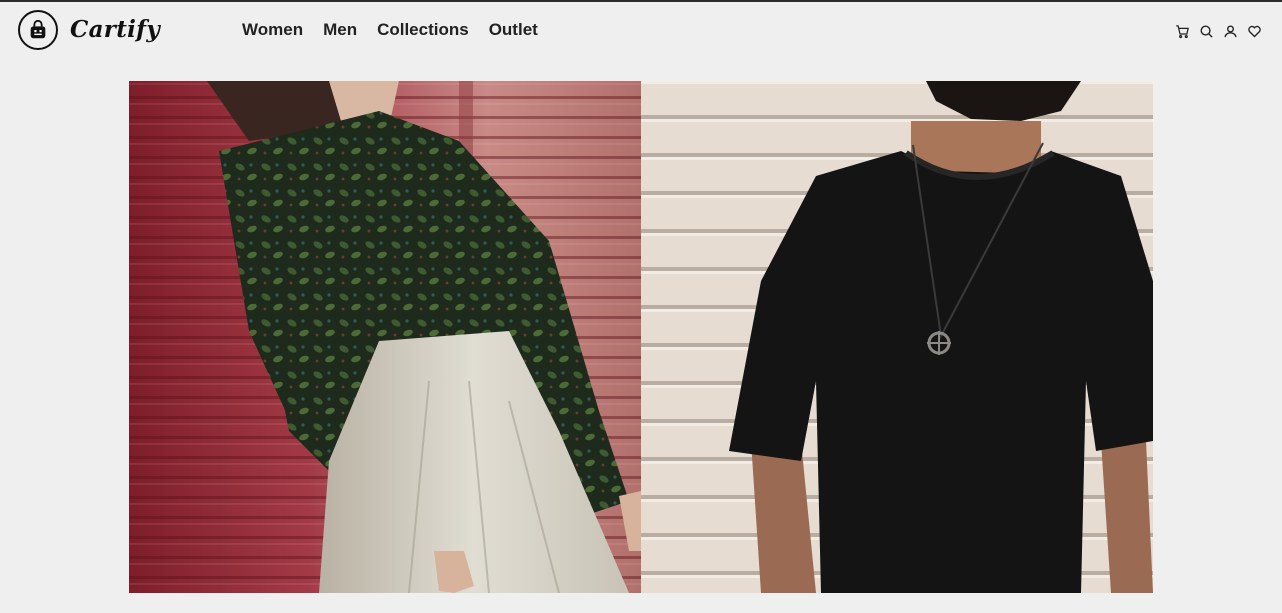 The width and height of the screenshot is (1282, 613). Describe the element at coordinates (1182, 31) in the screenshot. I see `cart-icon` at that location.